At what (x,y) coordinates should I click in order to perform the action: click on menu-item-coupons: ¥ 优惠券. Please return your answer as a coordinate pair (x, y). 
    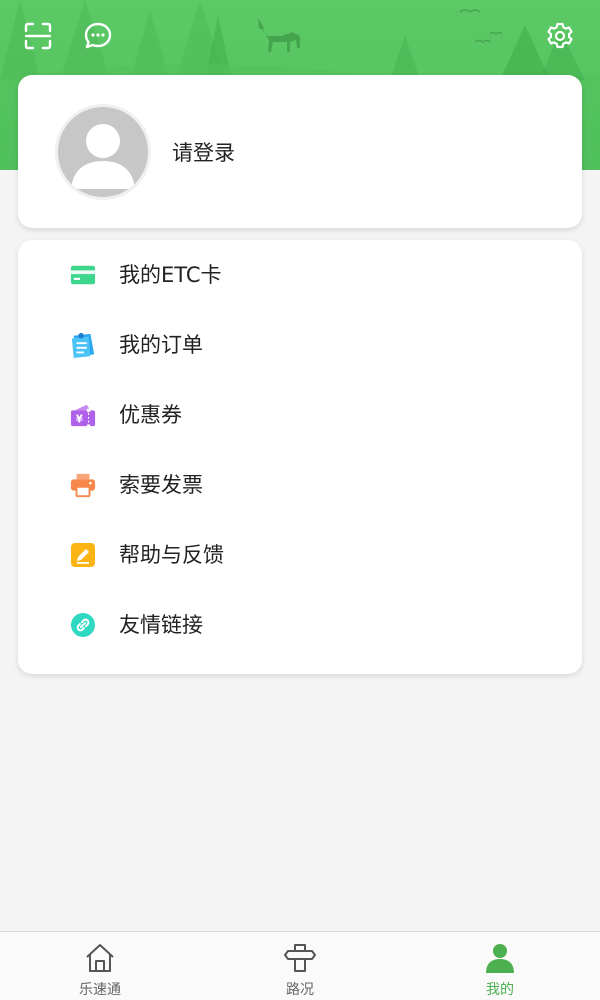
    Looking at the image, I should click on (300, 415).